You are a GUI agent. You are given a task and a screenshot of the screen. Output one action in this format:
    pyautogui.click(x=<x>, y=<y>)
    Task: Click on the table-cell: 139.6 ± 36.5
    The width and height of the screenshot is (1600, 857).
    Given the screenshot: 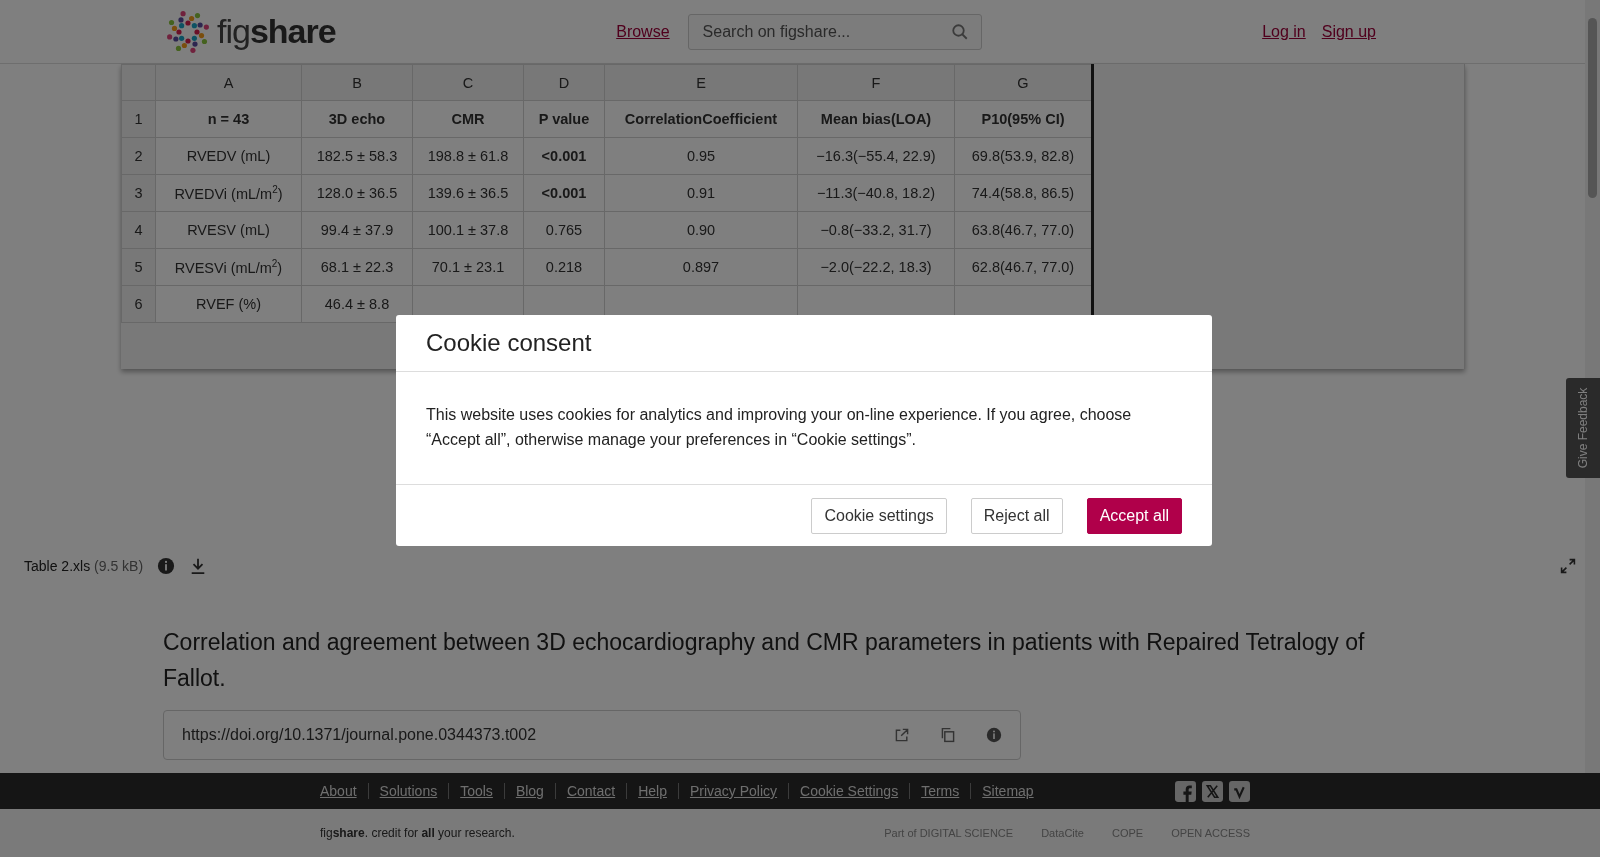 What is the action you would take?
    pyautogui.click(x=468, y=193)
    